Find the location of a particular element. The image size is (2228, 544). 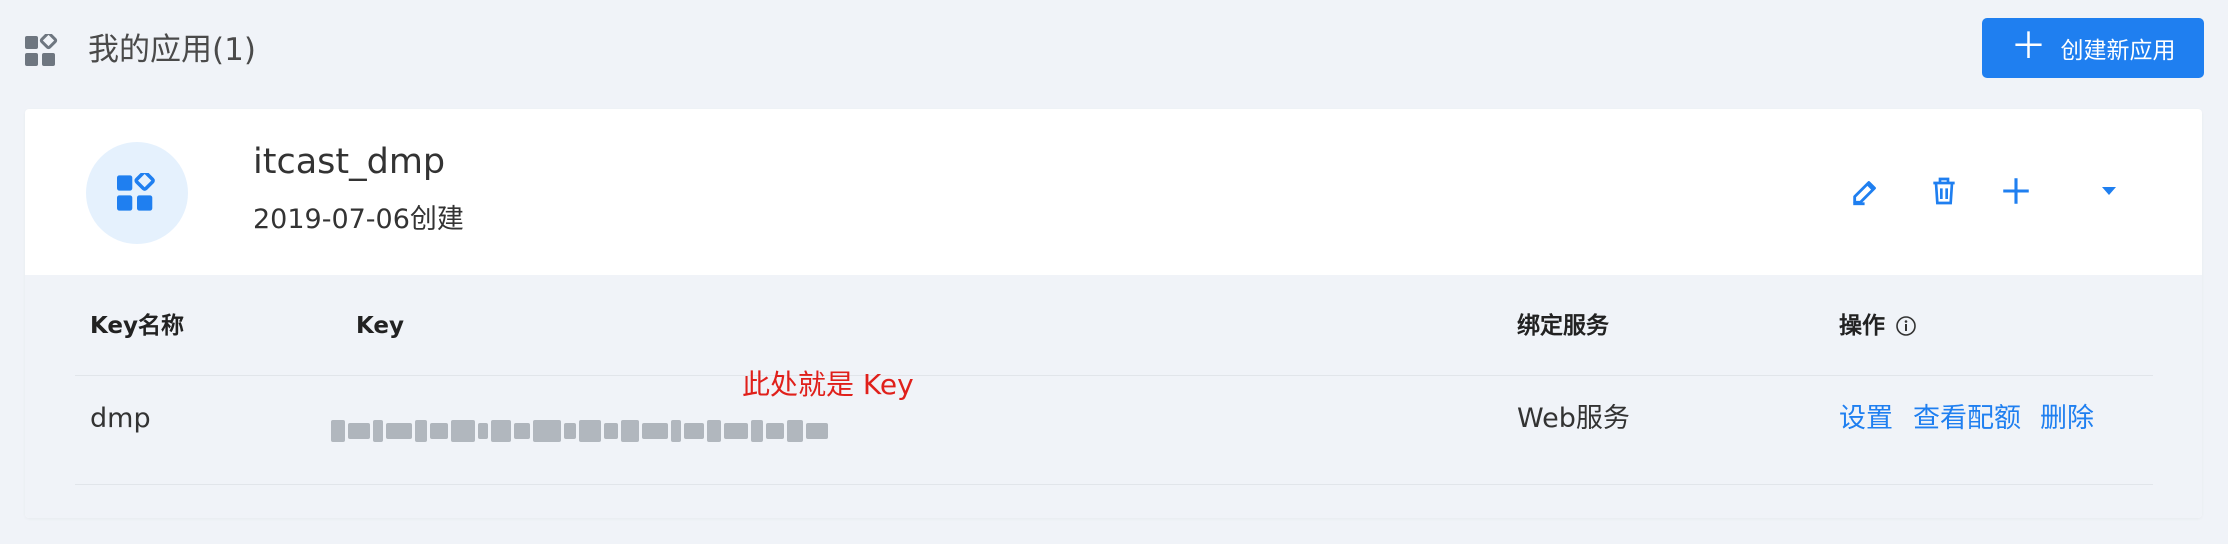

delete-link: 删除 is located at coordinates (2067, 419).